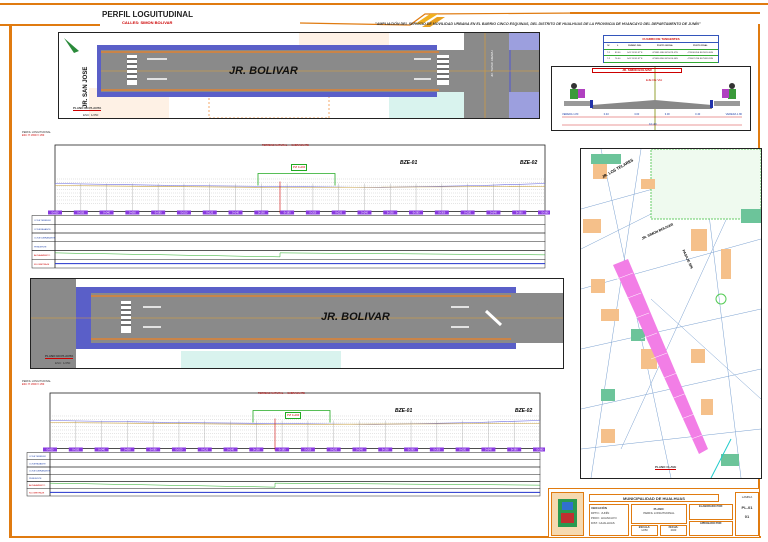 The image size is (768, 542). I want to click on street-label-main: JR. BOLIVAR, so click(263, 71).